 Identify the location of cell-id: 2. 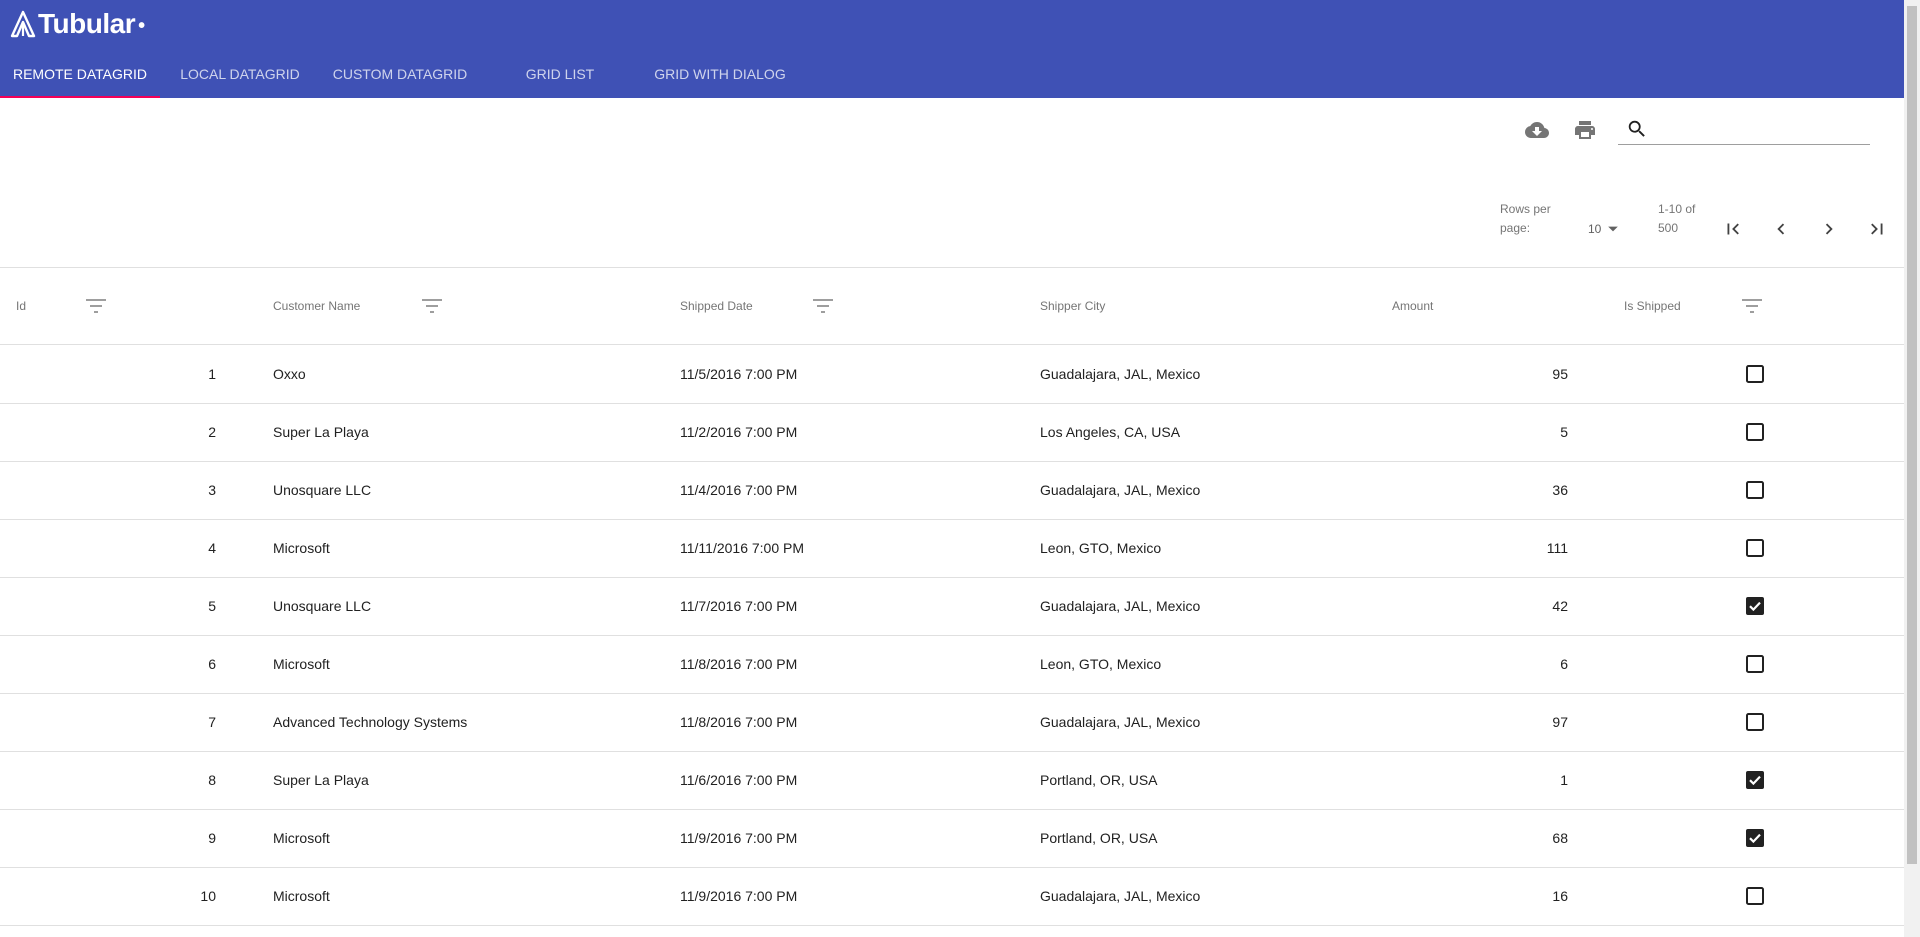
(212, 432).